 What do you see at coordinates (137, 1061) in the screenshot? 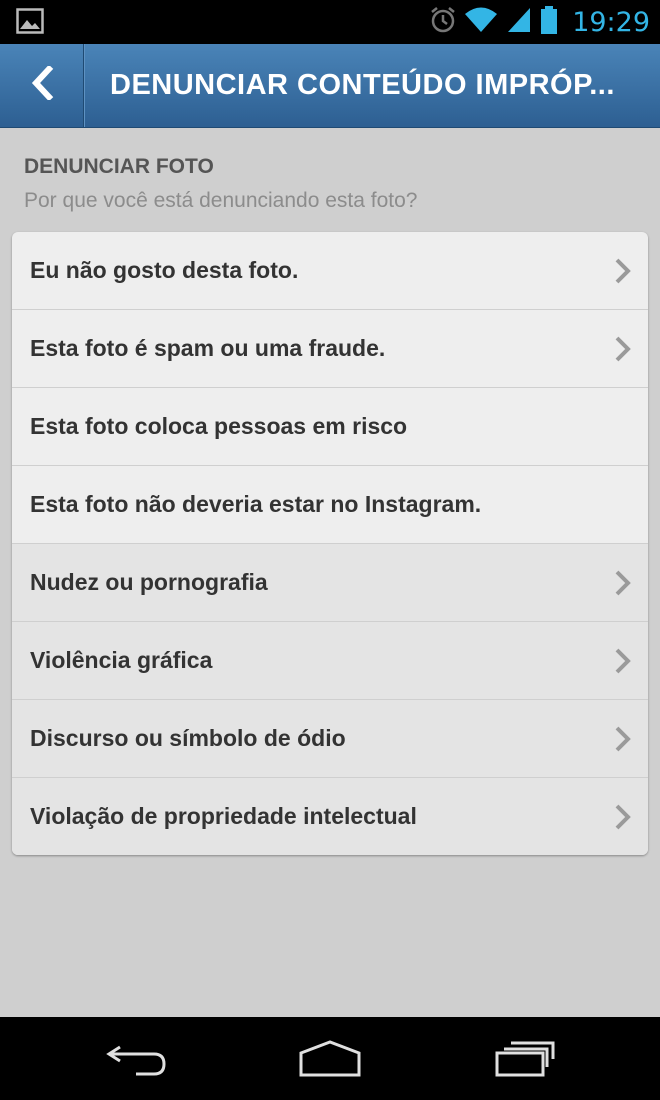
I see `back-icon` at bounding box center [137, 1061].